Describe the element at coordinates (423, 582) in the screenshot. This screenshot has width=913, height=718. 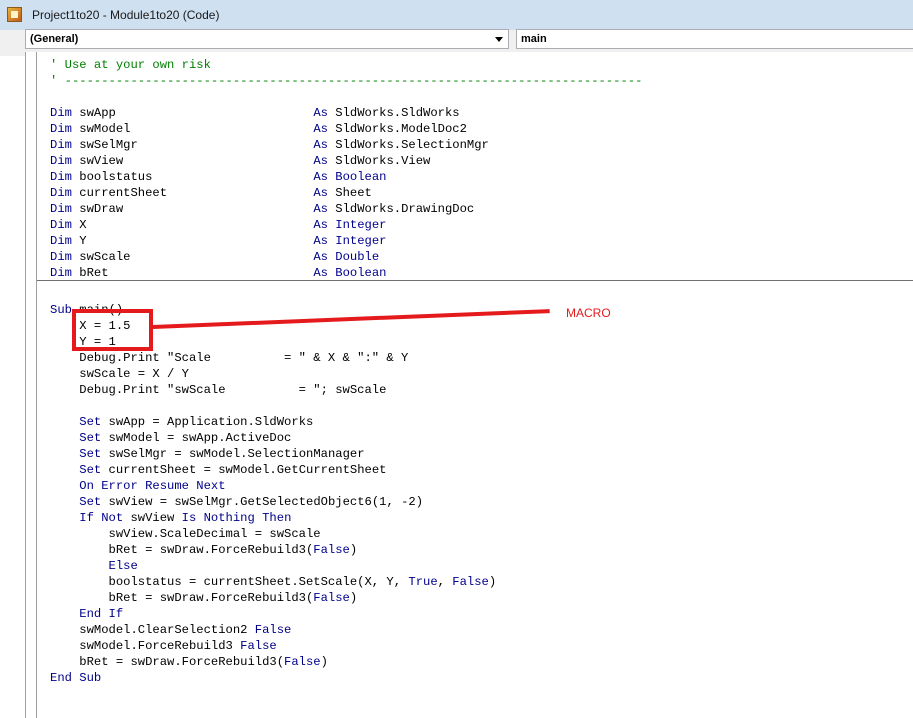
I see `code-token: True` at that location.